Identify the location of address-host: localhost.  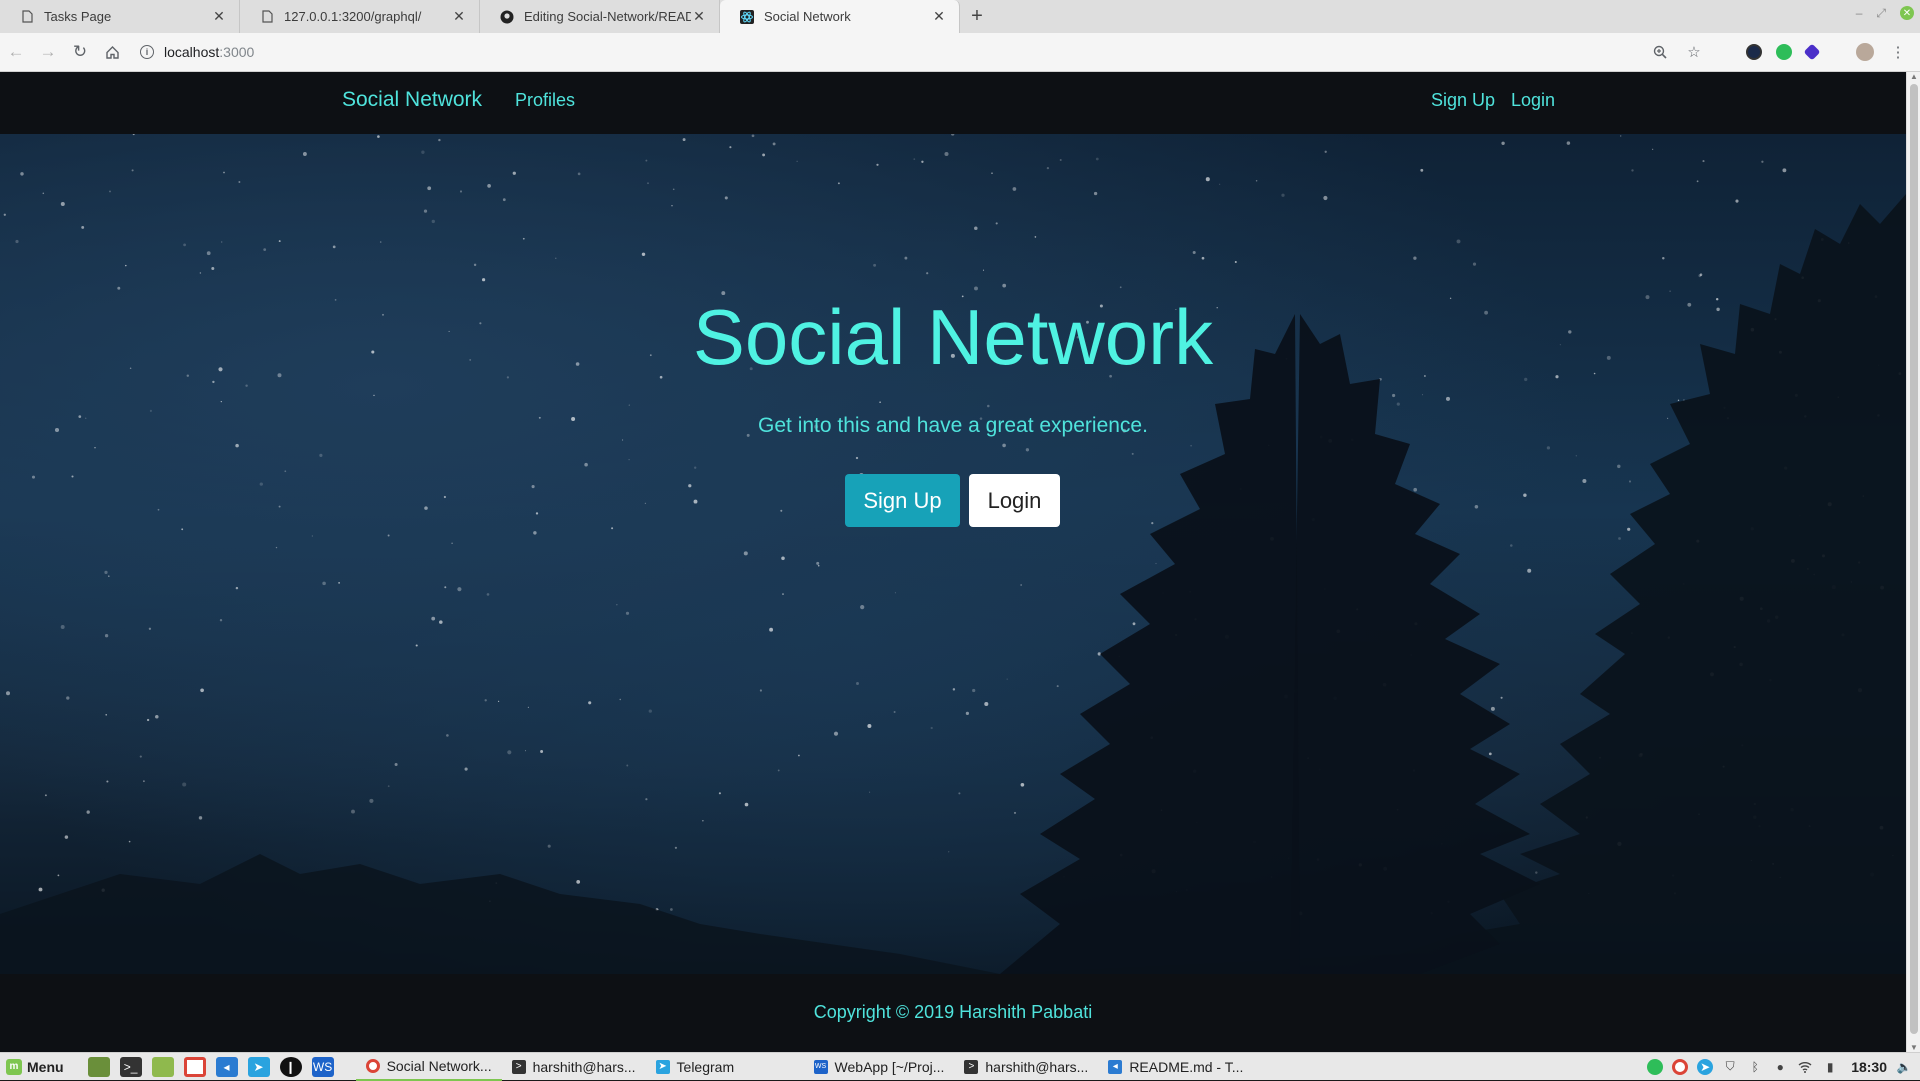
(192, 52).